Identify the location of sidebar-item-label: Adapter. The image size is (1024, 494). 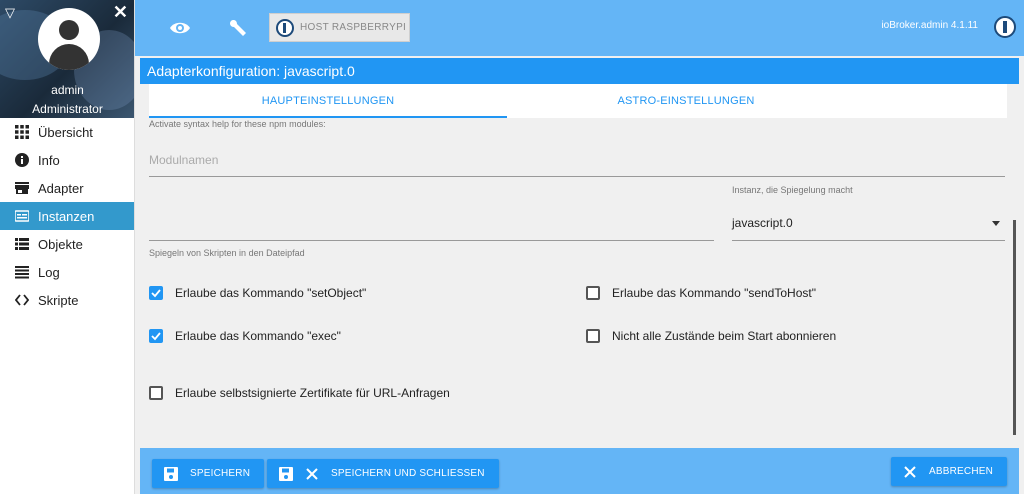
(61, 188).